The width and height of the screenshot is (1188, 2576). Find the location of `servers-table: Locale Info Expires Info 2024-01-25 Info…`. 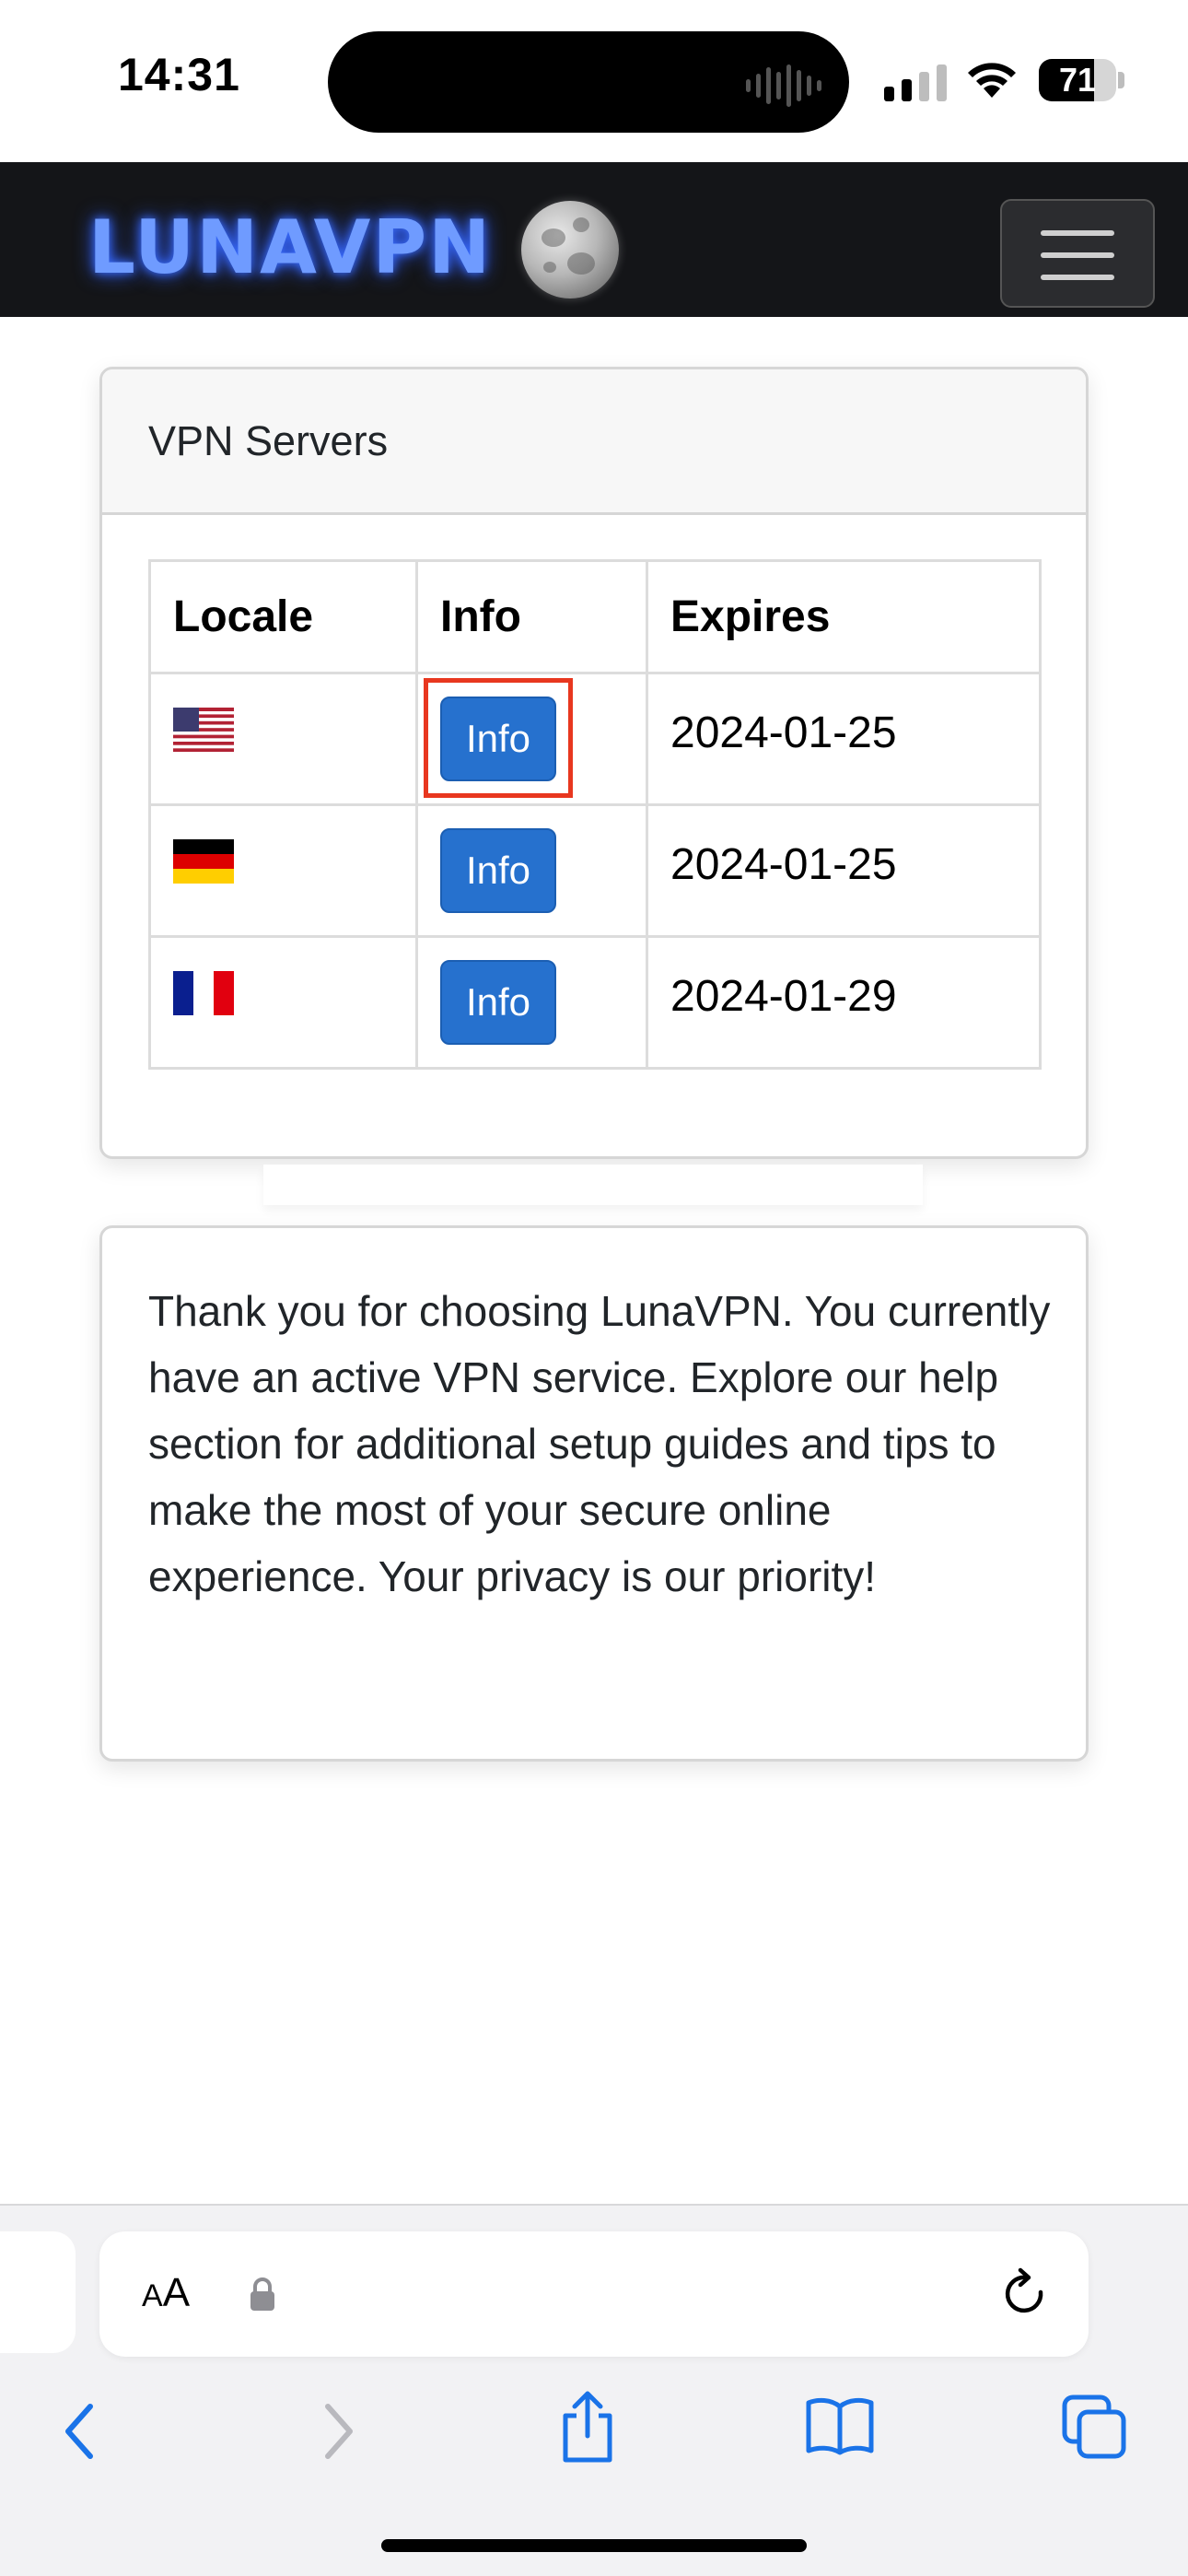

servers-table: Locale Info Expires Info 2024-01-25 Info… is located at coordinates (595, 814).